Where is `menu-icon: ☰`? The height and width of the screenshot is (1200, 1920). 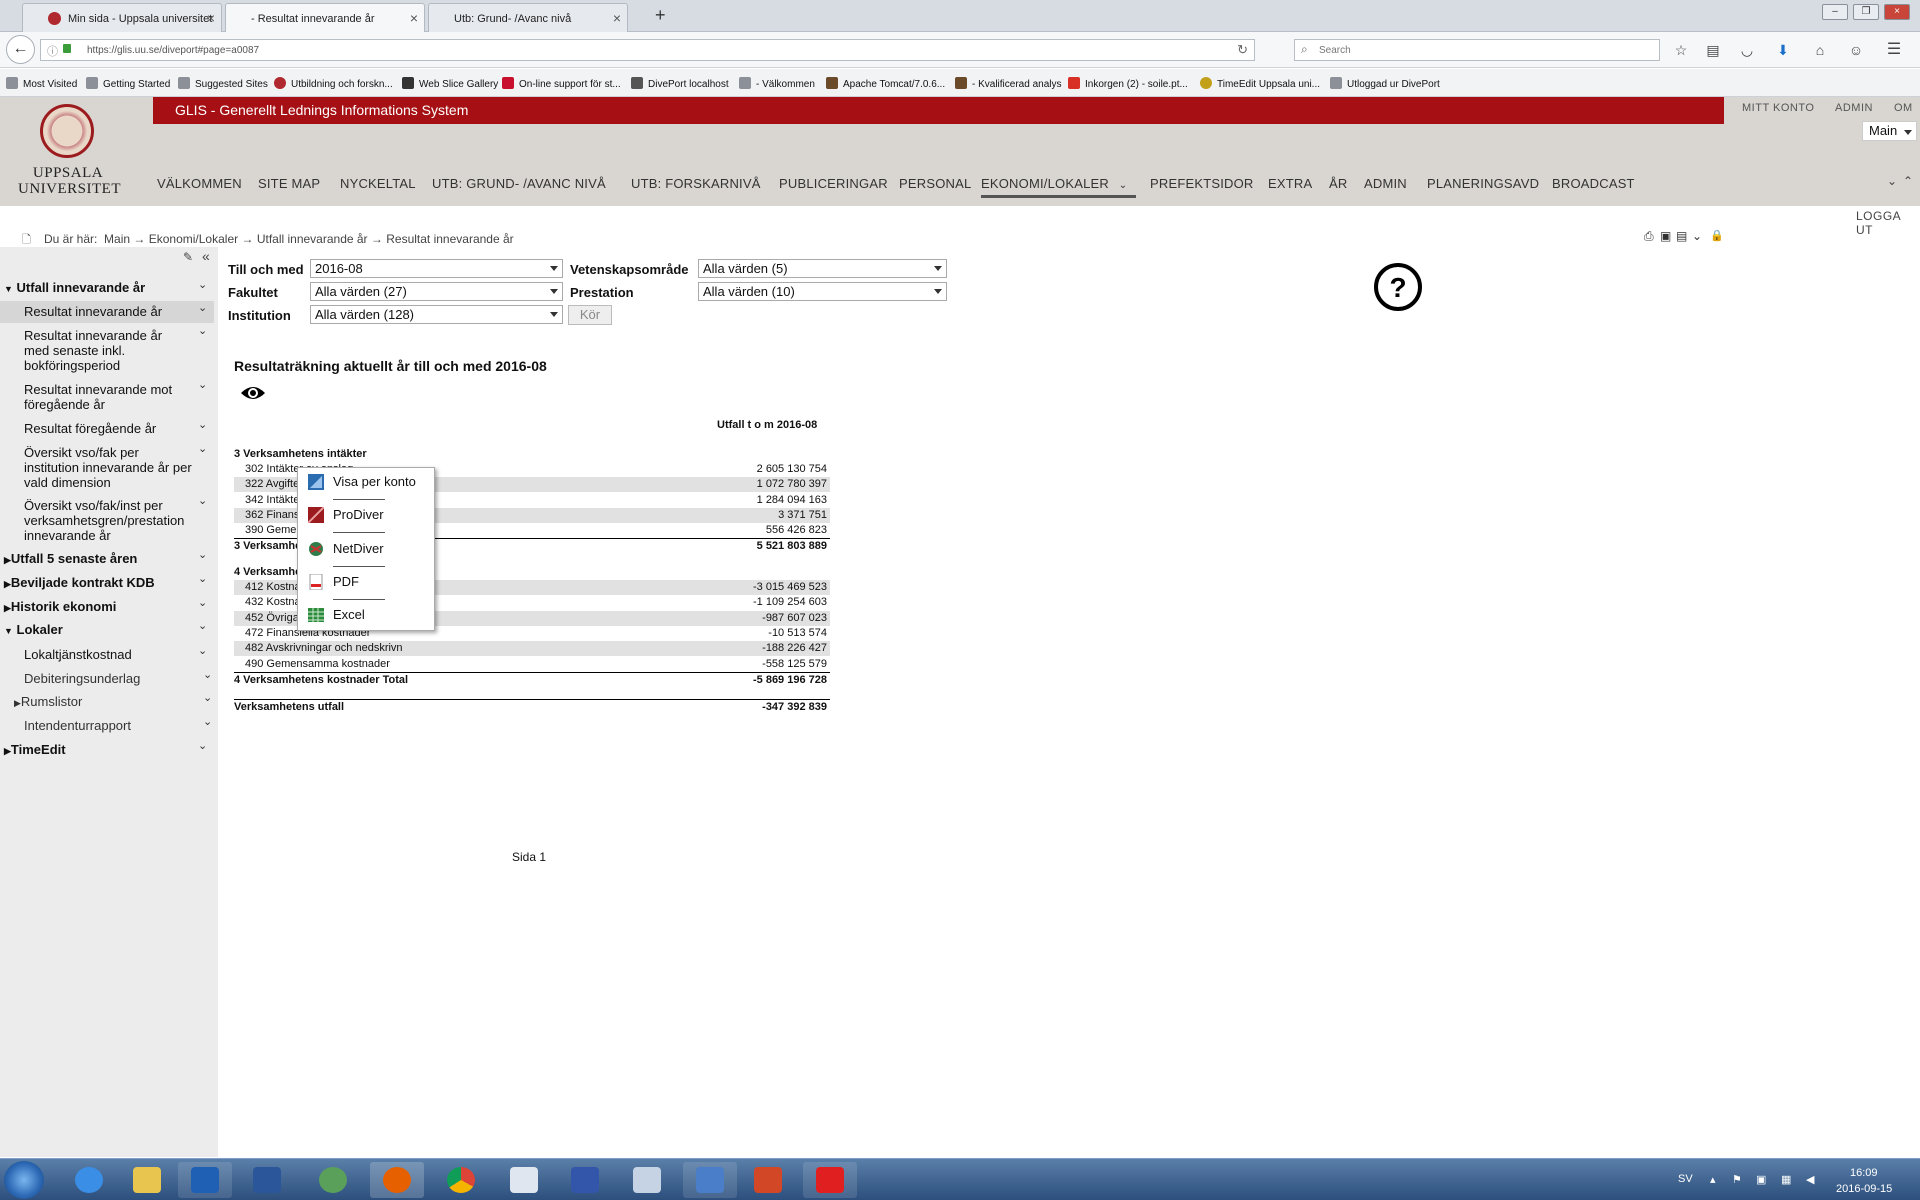
menu-icon: ☰ is located at coordinates (1894, 50).